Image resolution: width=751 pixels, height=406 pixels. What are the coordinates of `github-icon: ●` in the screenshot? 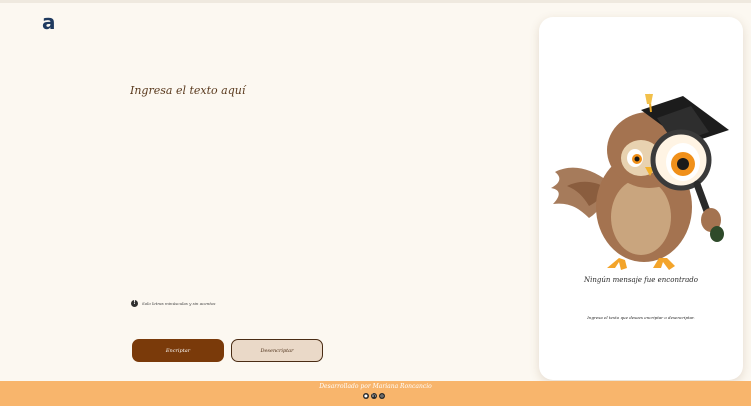 It's located at (366, 396).